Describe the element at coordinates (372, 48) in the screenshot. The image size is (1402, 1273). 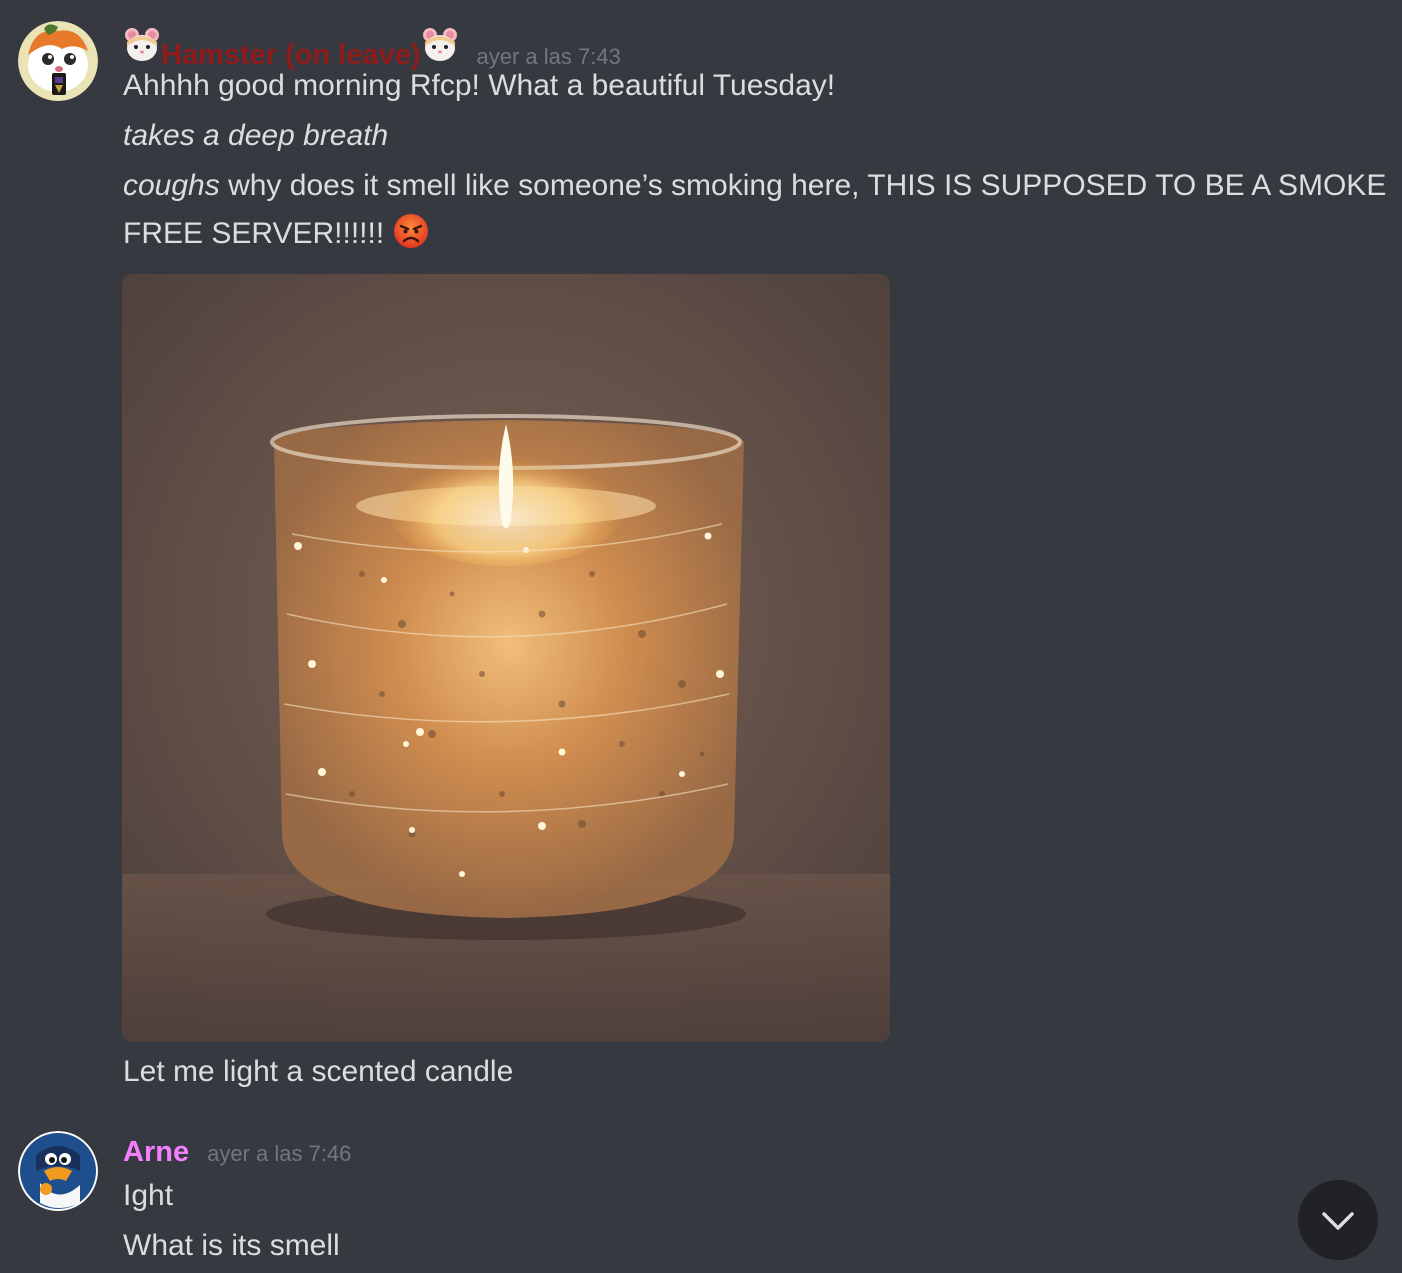
I see `message-header: Hamster (on leave) ayer a las 7:43` at that location.